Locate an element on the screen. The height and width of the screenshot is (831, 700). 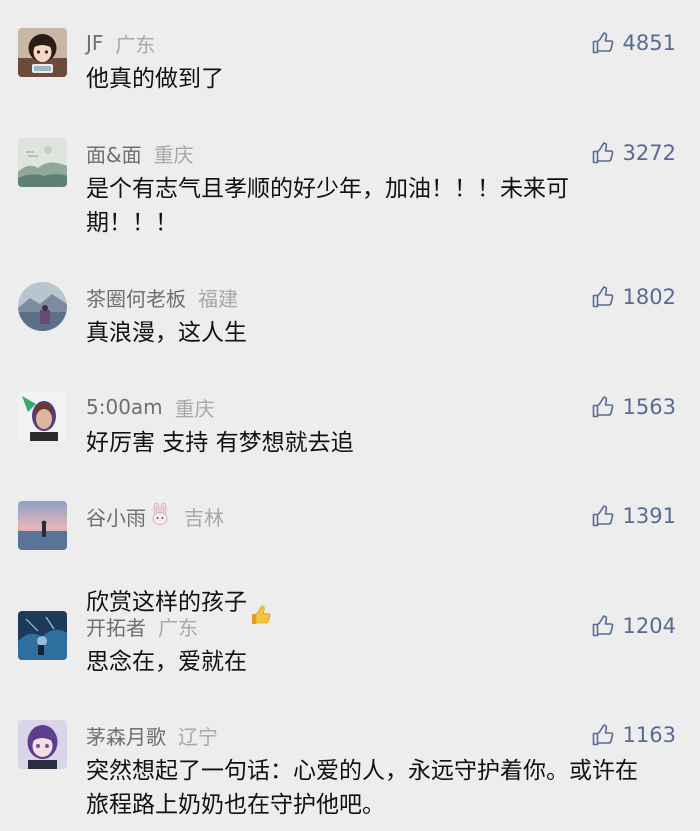
like-button: 1204 is located at coordinates (633, 626).